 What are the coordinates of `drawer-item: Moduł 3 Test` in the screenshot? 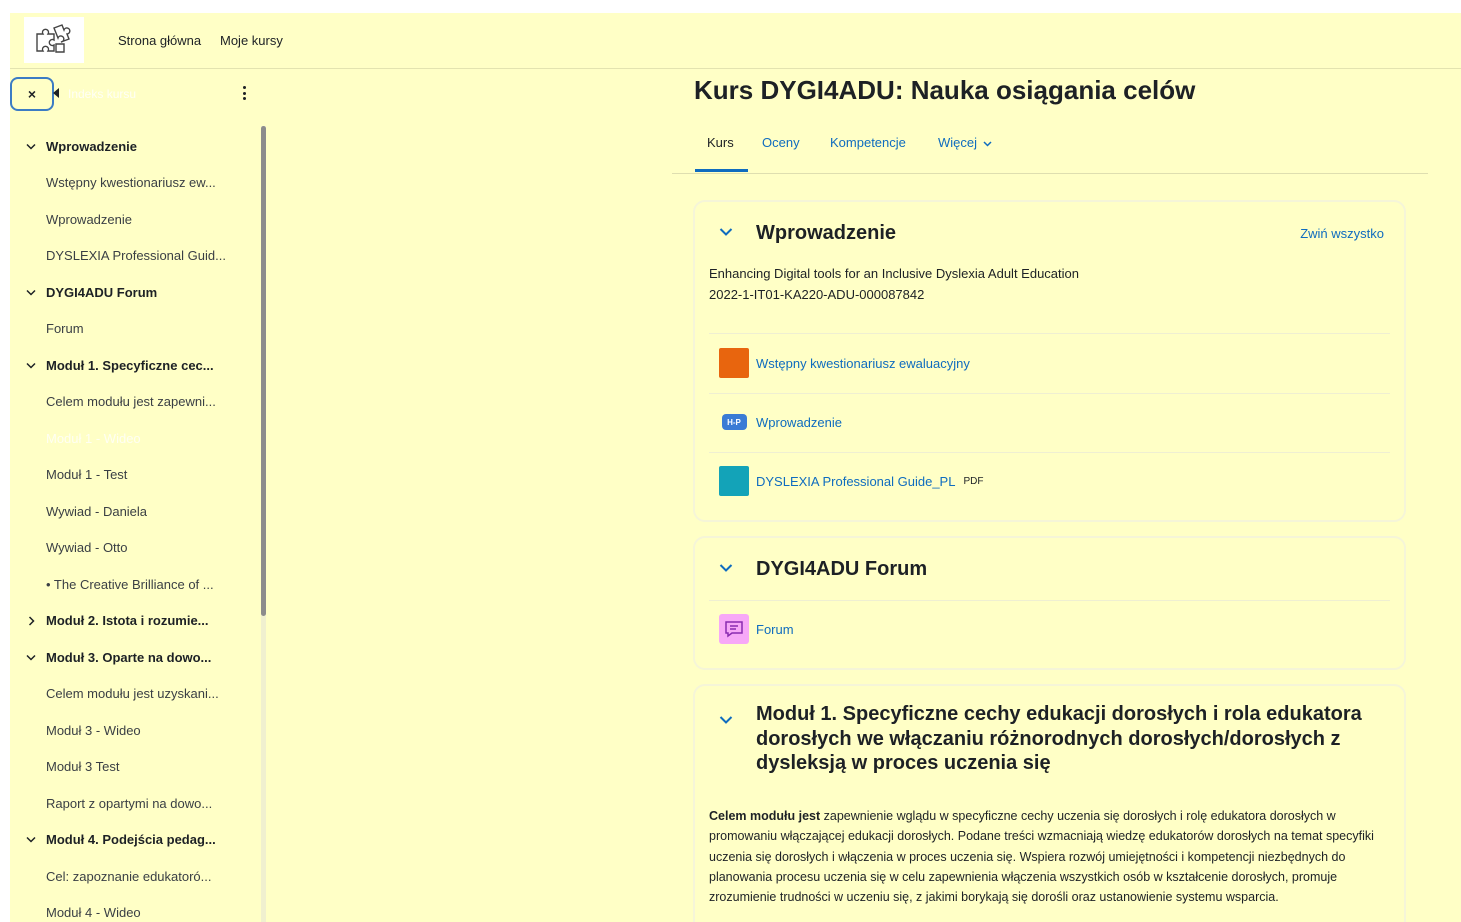 It's located at (132, 767).